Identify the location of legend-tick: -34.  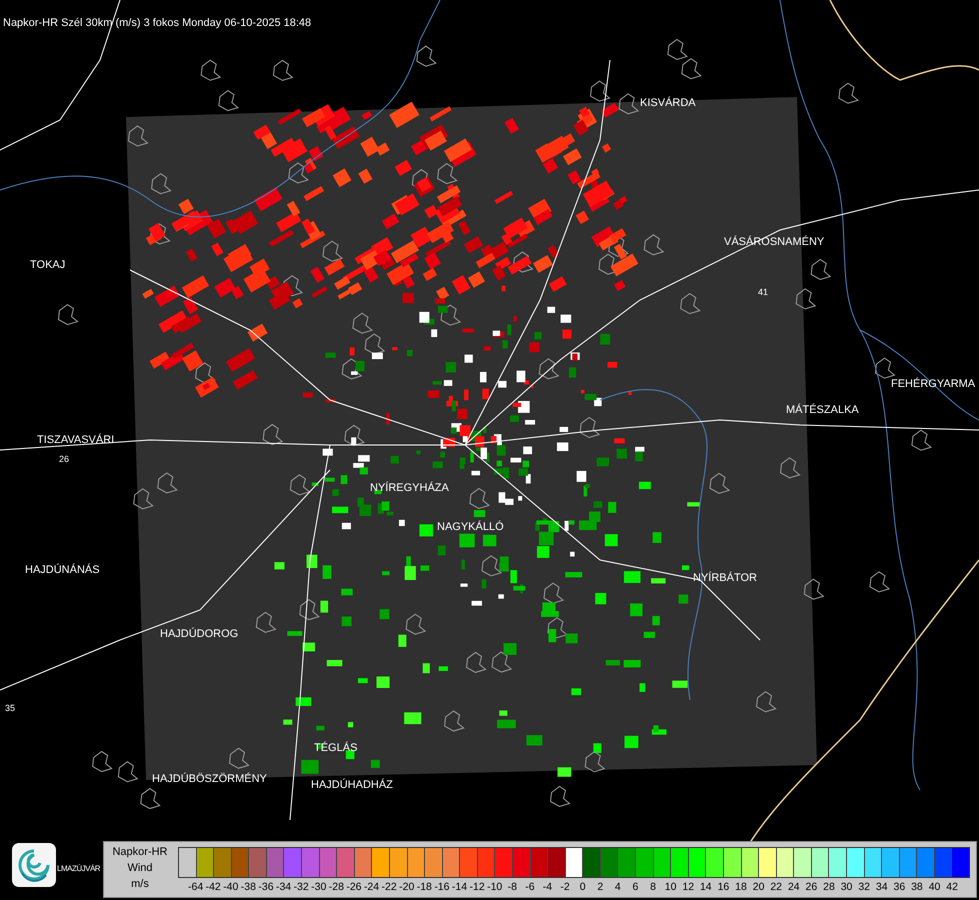
(283, 887).